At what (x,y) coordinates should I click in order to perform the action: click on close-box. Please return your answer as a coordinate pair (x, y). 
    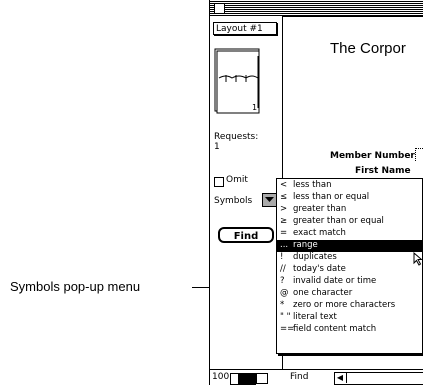
    Looking at the image, I should click on (219, 8).